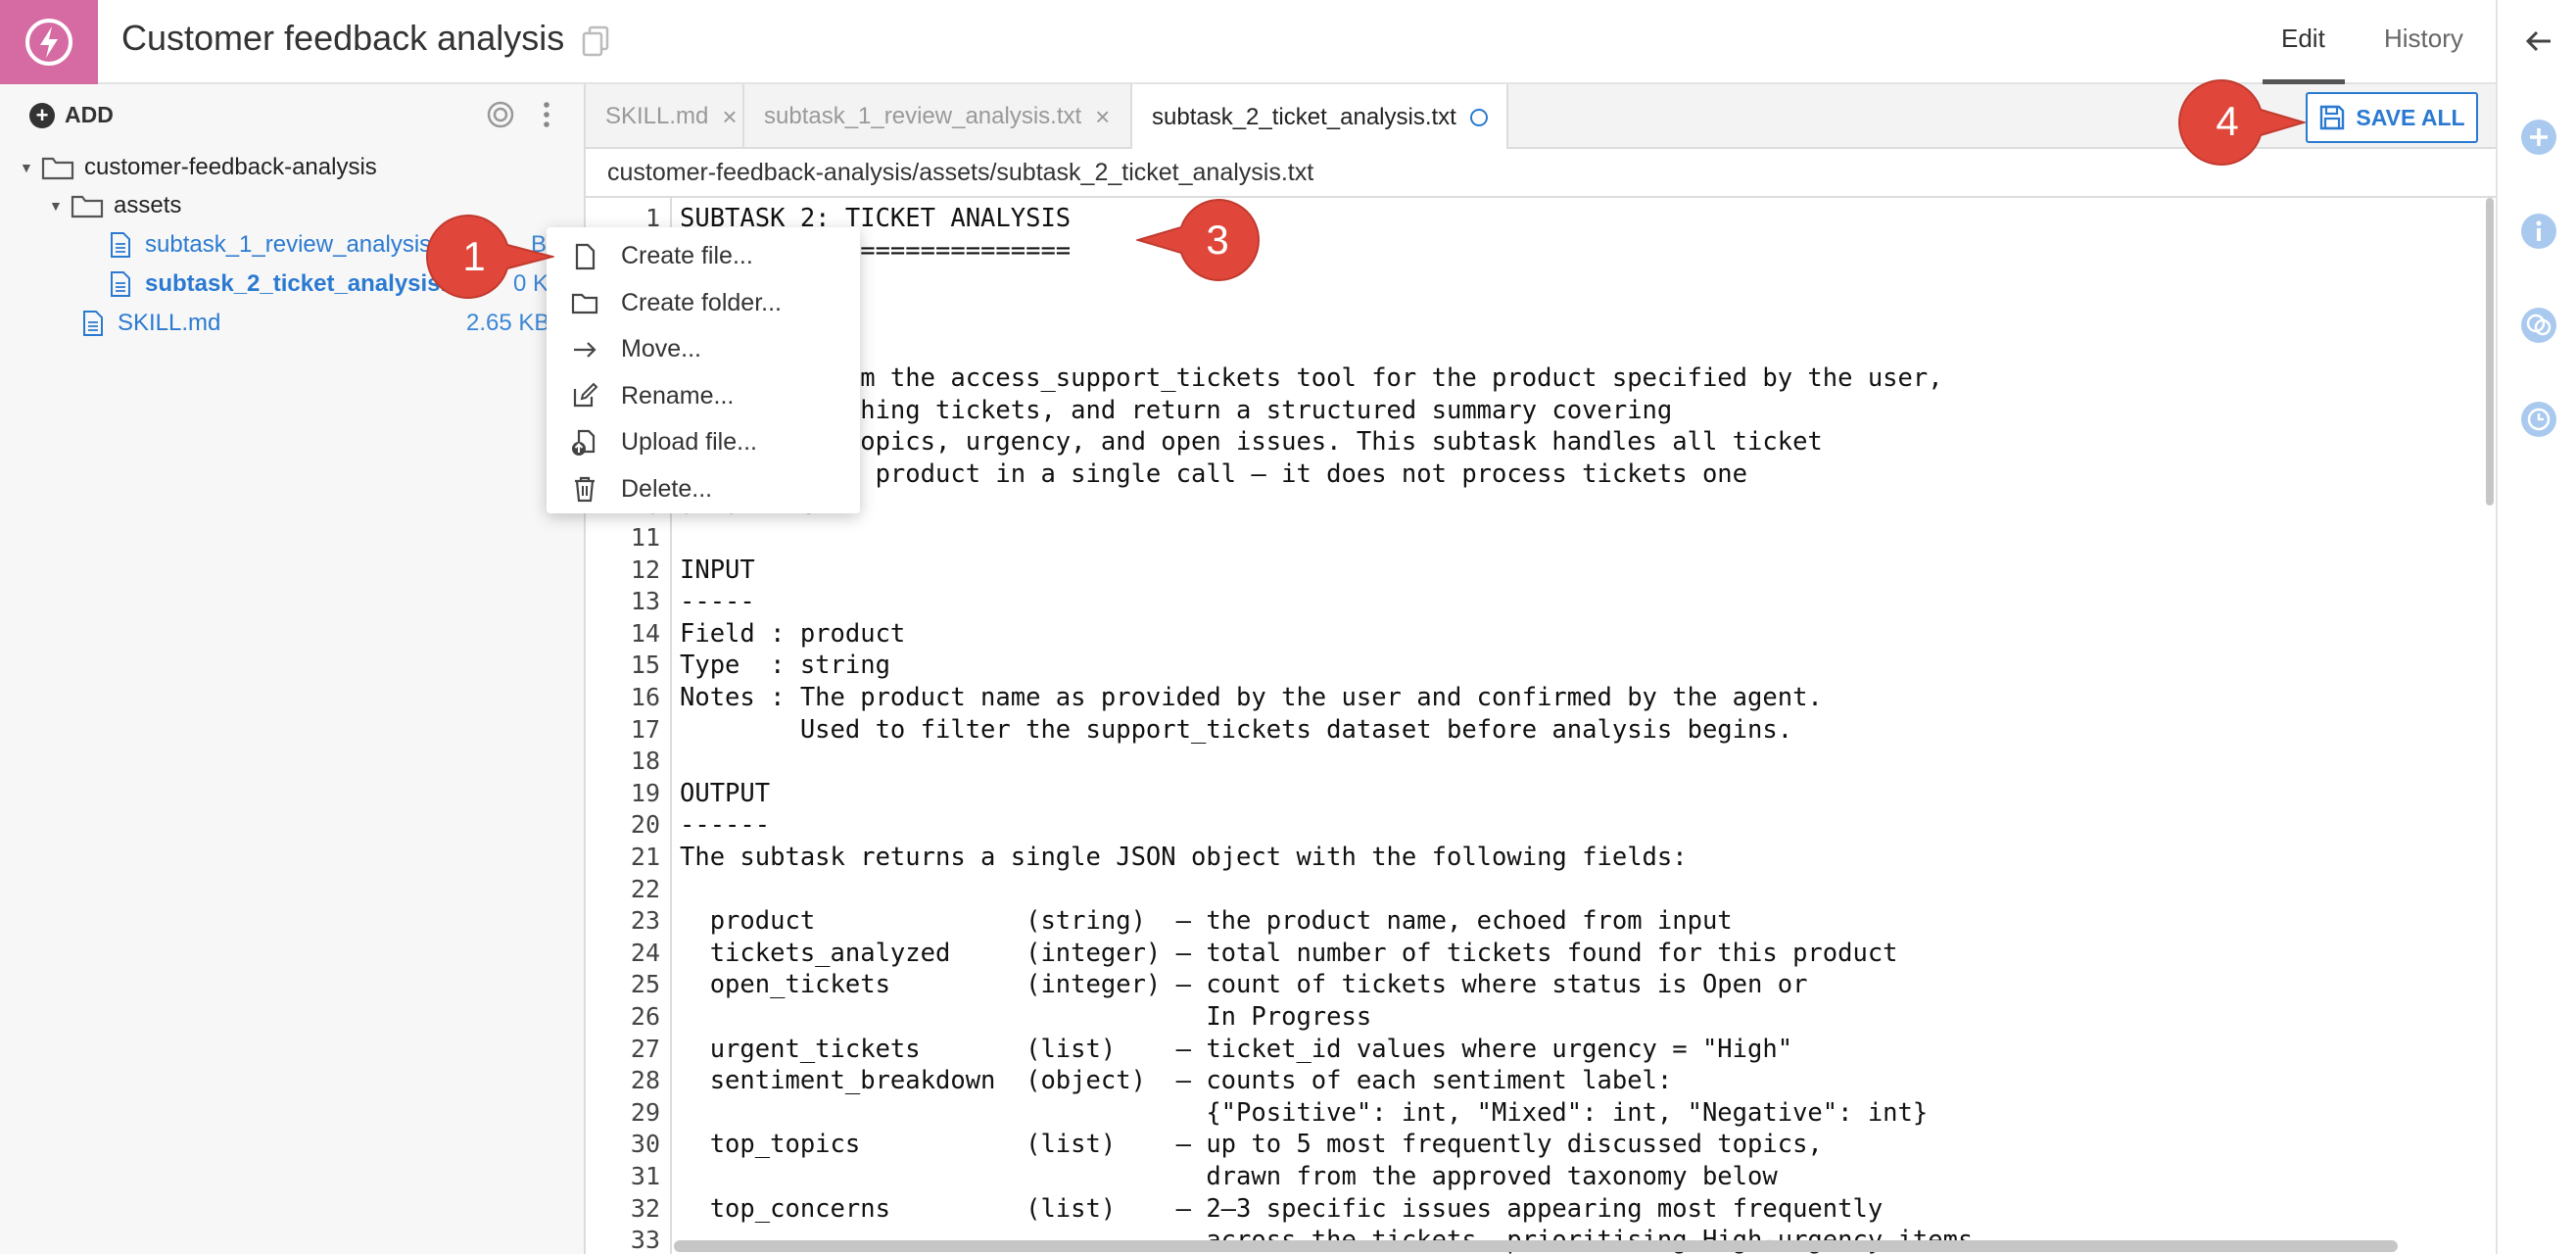  Describe the element at coordinates (1217, 240) in the screenshot. I see `callout-number: 3` at that location.